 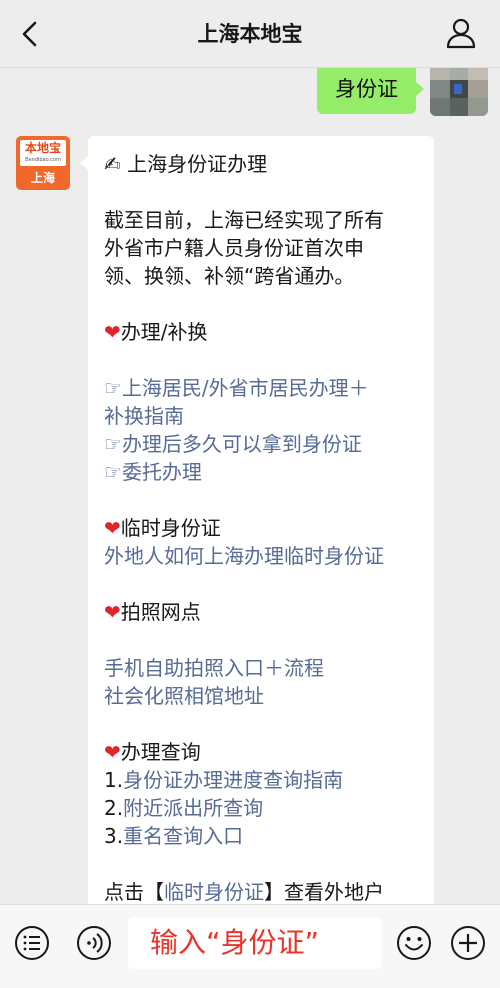 What do you see at coordinates (162, 528) in the screenshot?
I see `section-heading: ❤临时身份证` at bounding box center [162, 528].